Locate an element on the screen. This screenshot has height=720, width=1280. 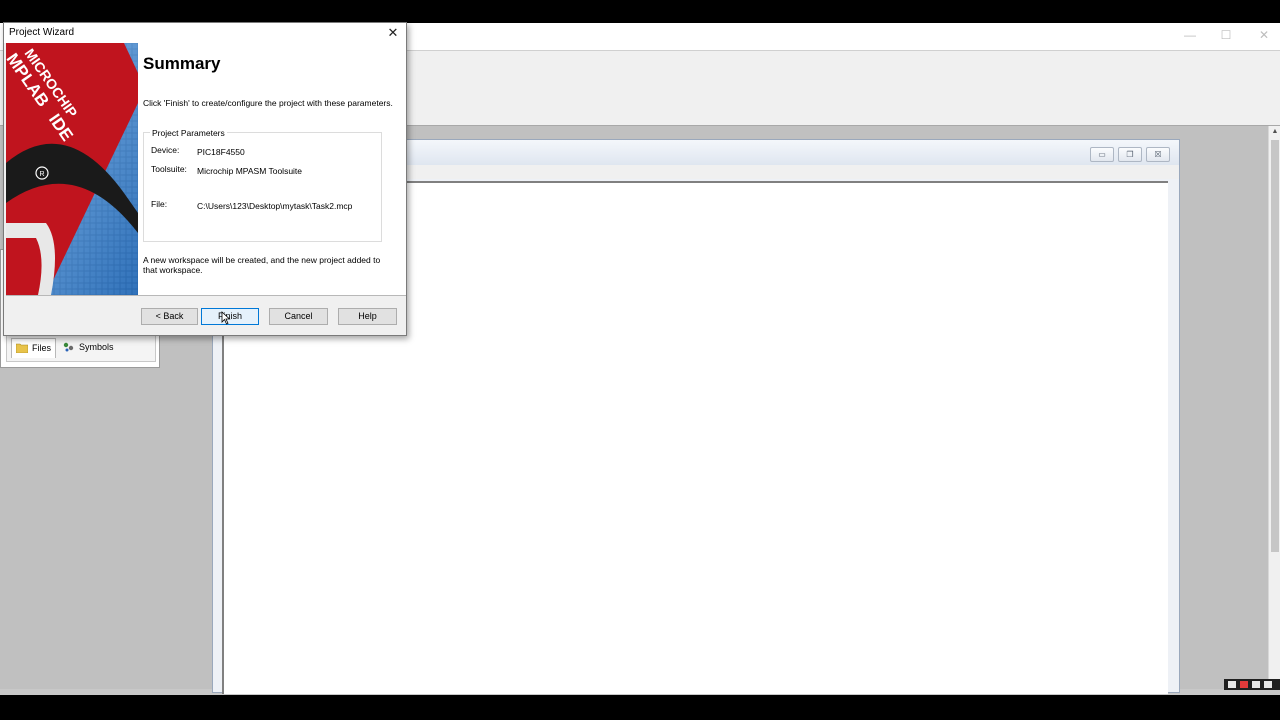
tab-symbols: Symbols is located at coordinates (88, 347).